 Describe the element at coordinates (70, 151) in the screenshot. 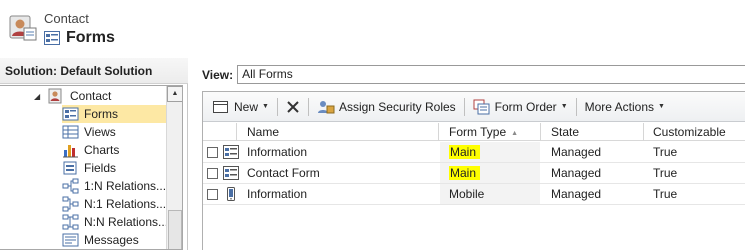

I see `charts-icon` at that location.